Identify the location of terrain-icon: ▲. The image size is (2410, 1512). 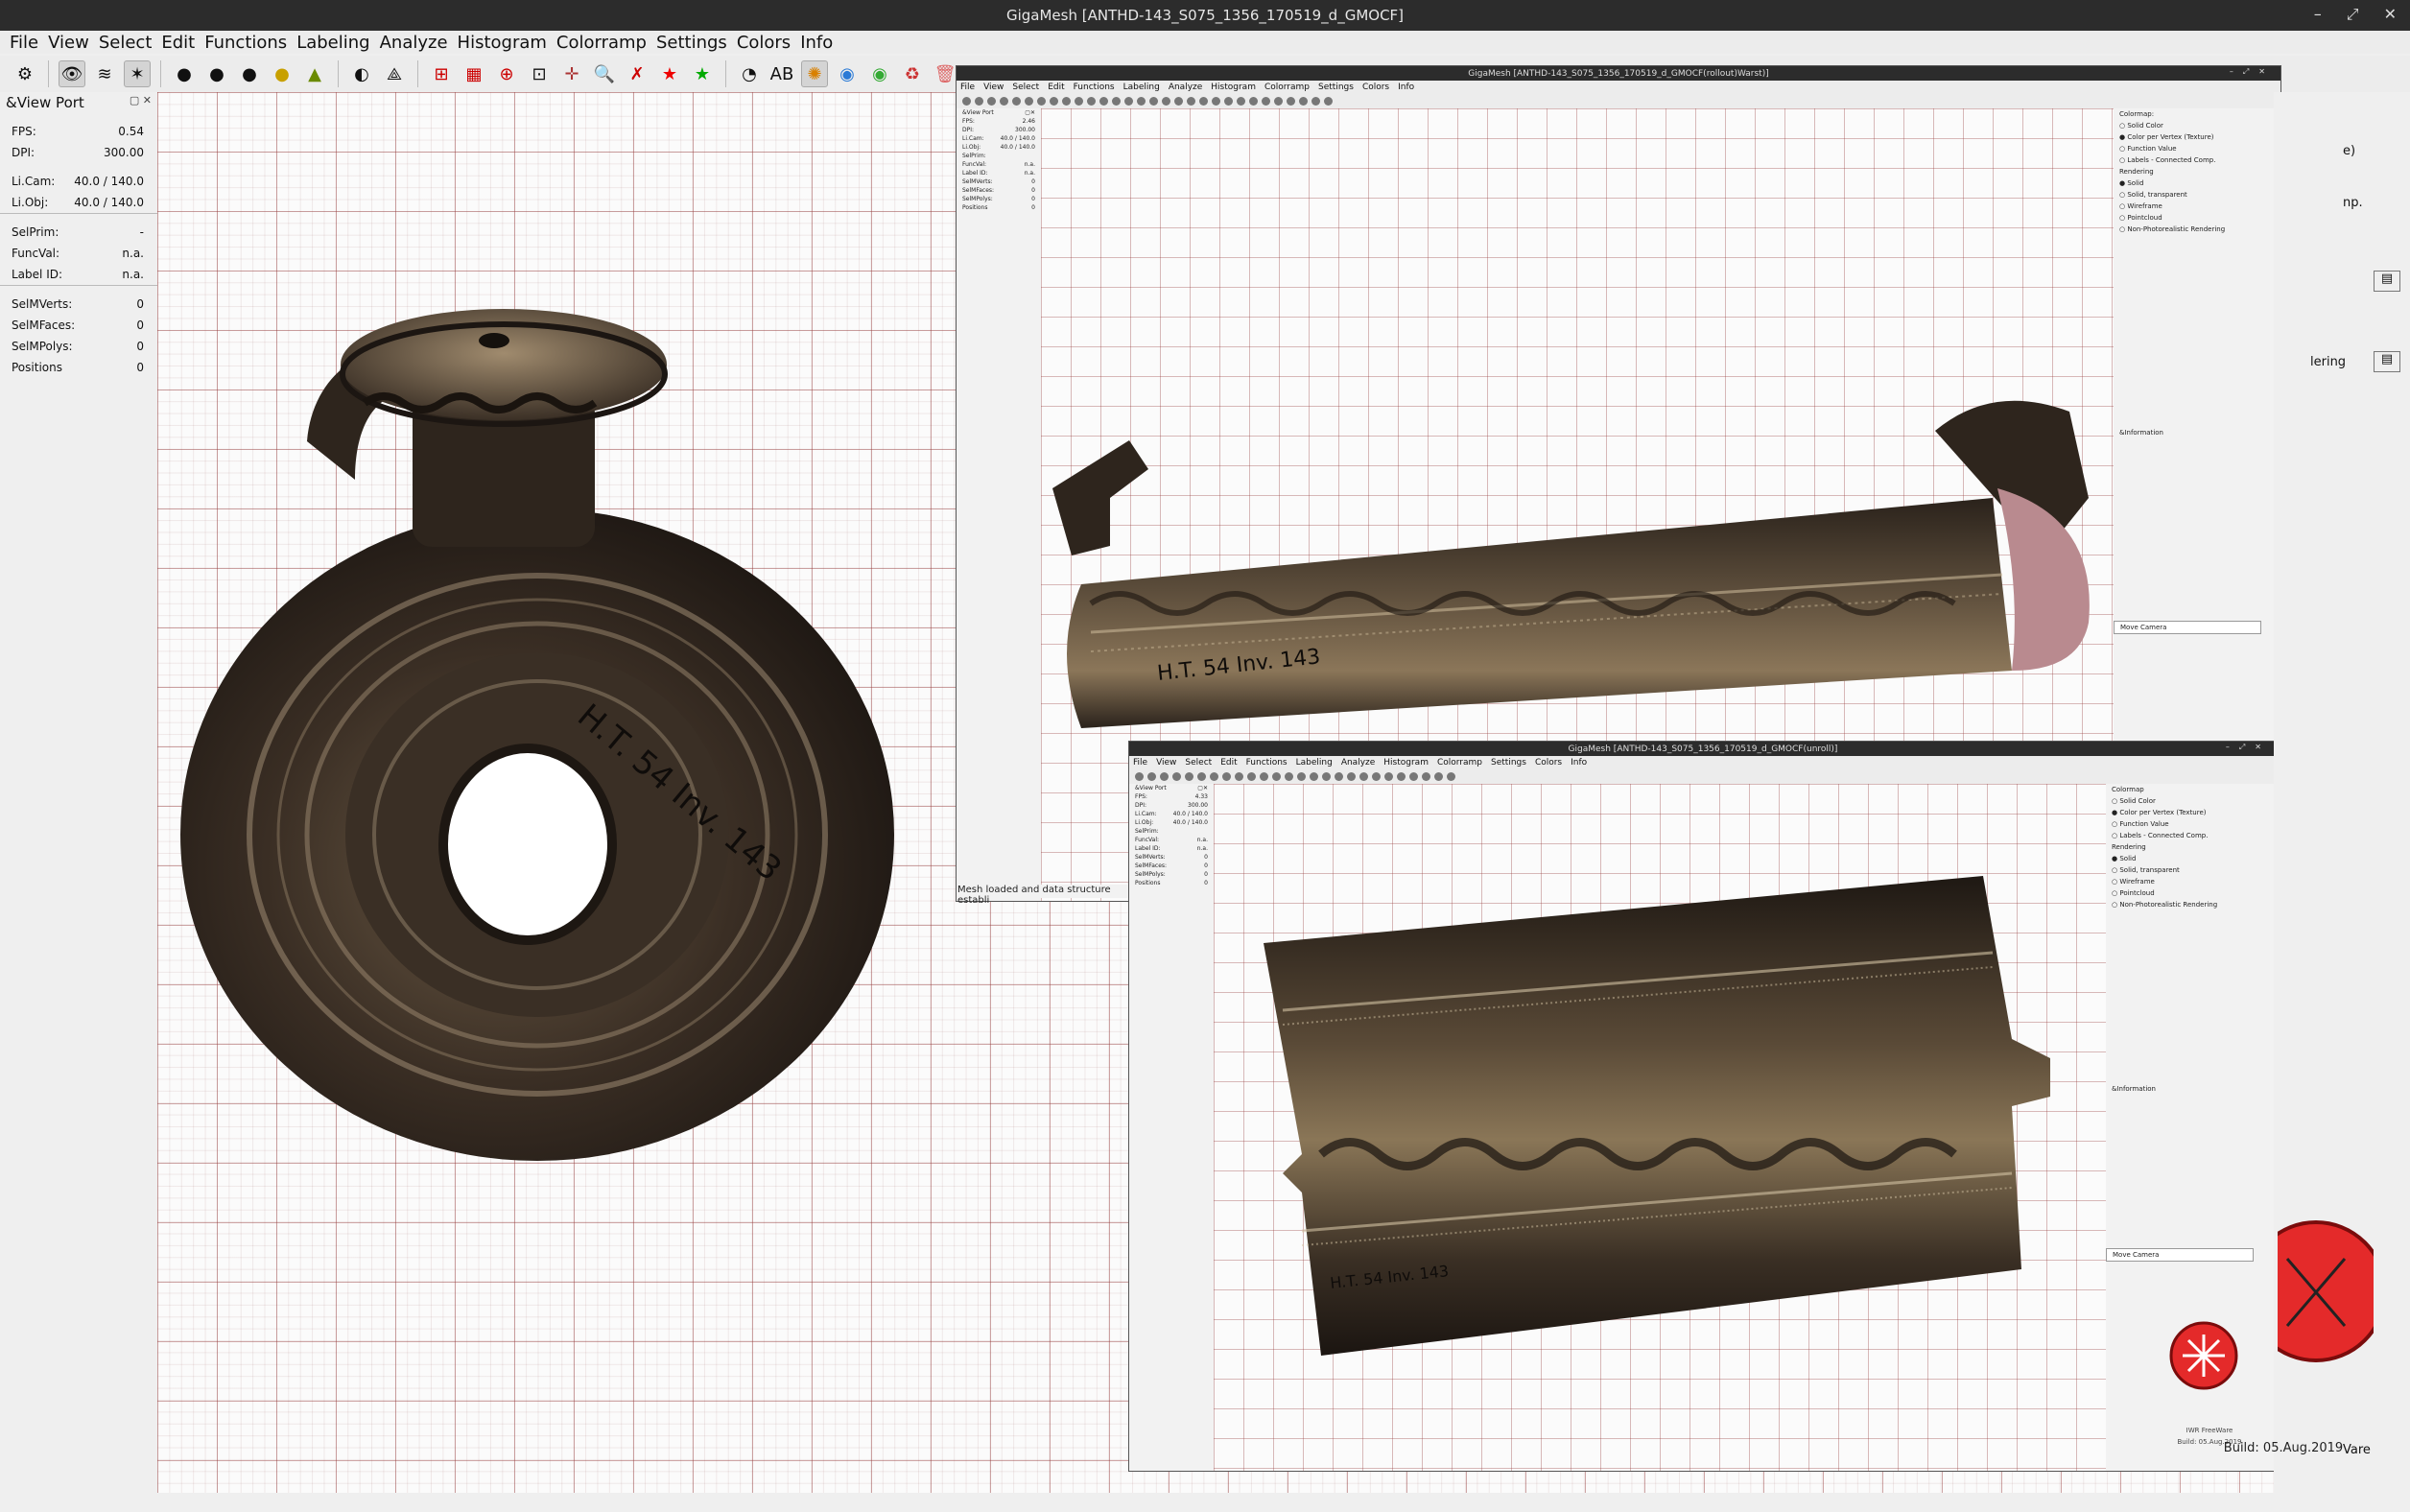
(315, 73).